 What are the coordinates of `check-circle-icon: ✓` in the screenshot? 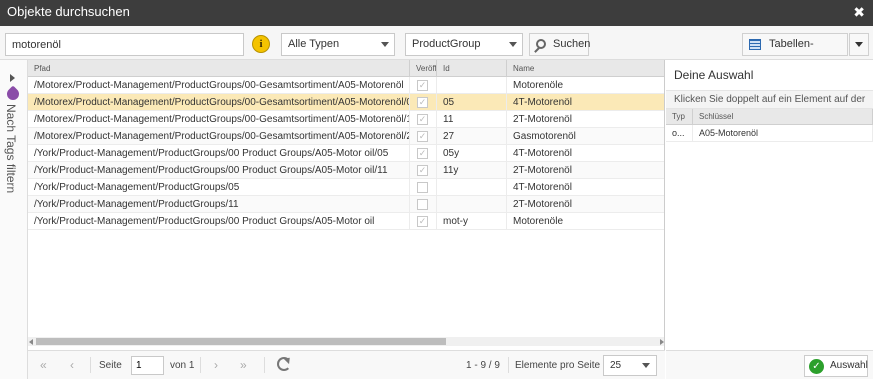 It's located at (816, 366).